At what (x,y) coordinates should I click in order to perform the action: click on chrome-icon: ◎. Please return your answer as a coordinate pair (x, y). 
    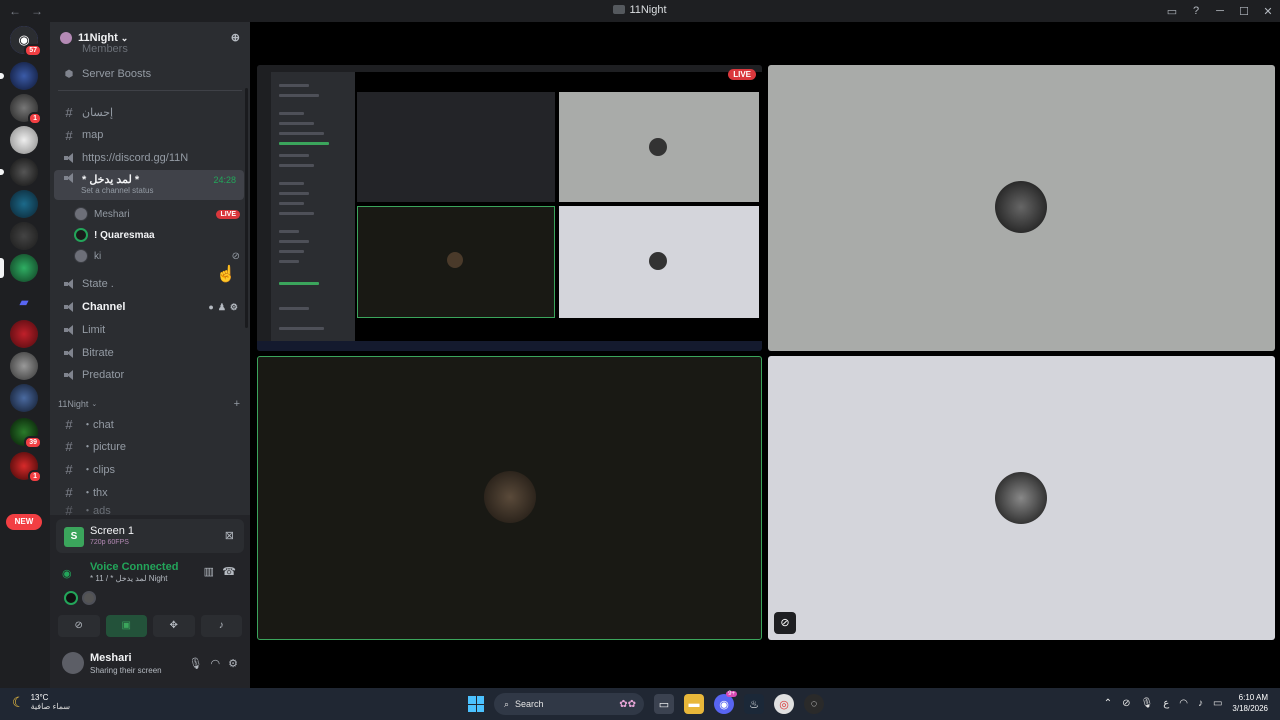
    Looking at the image, I should click on (784, 704).